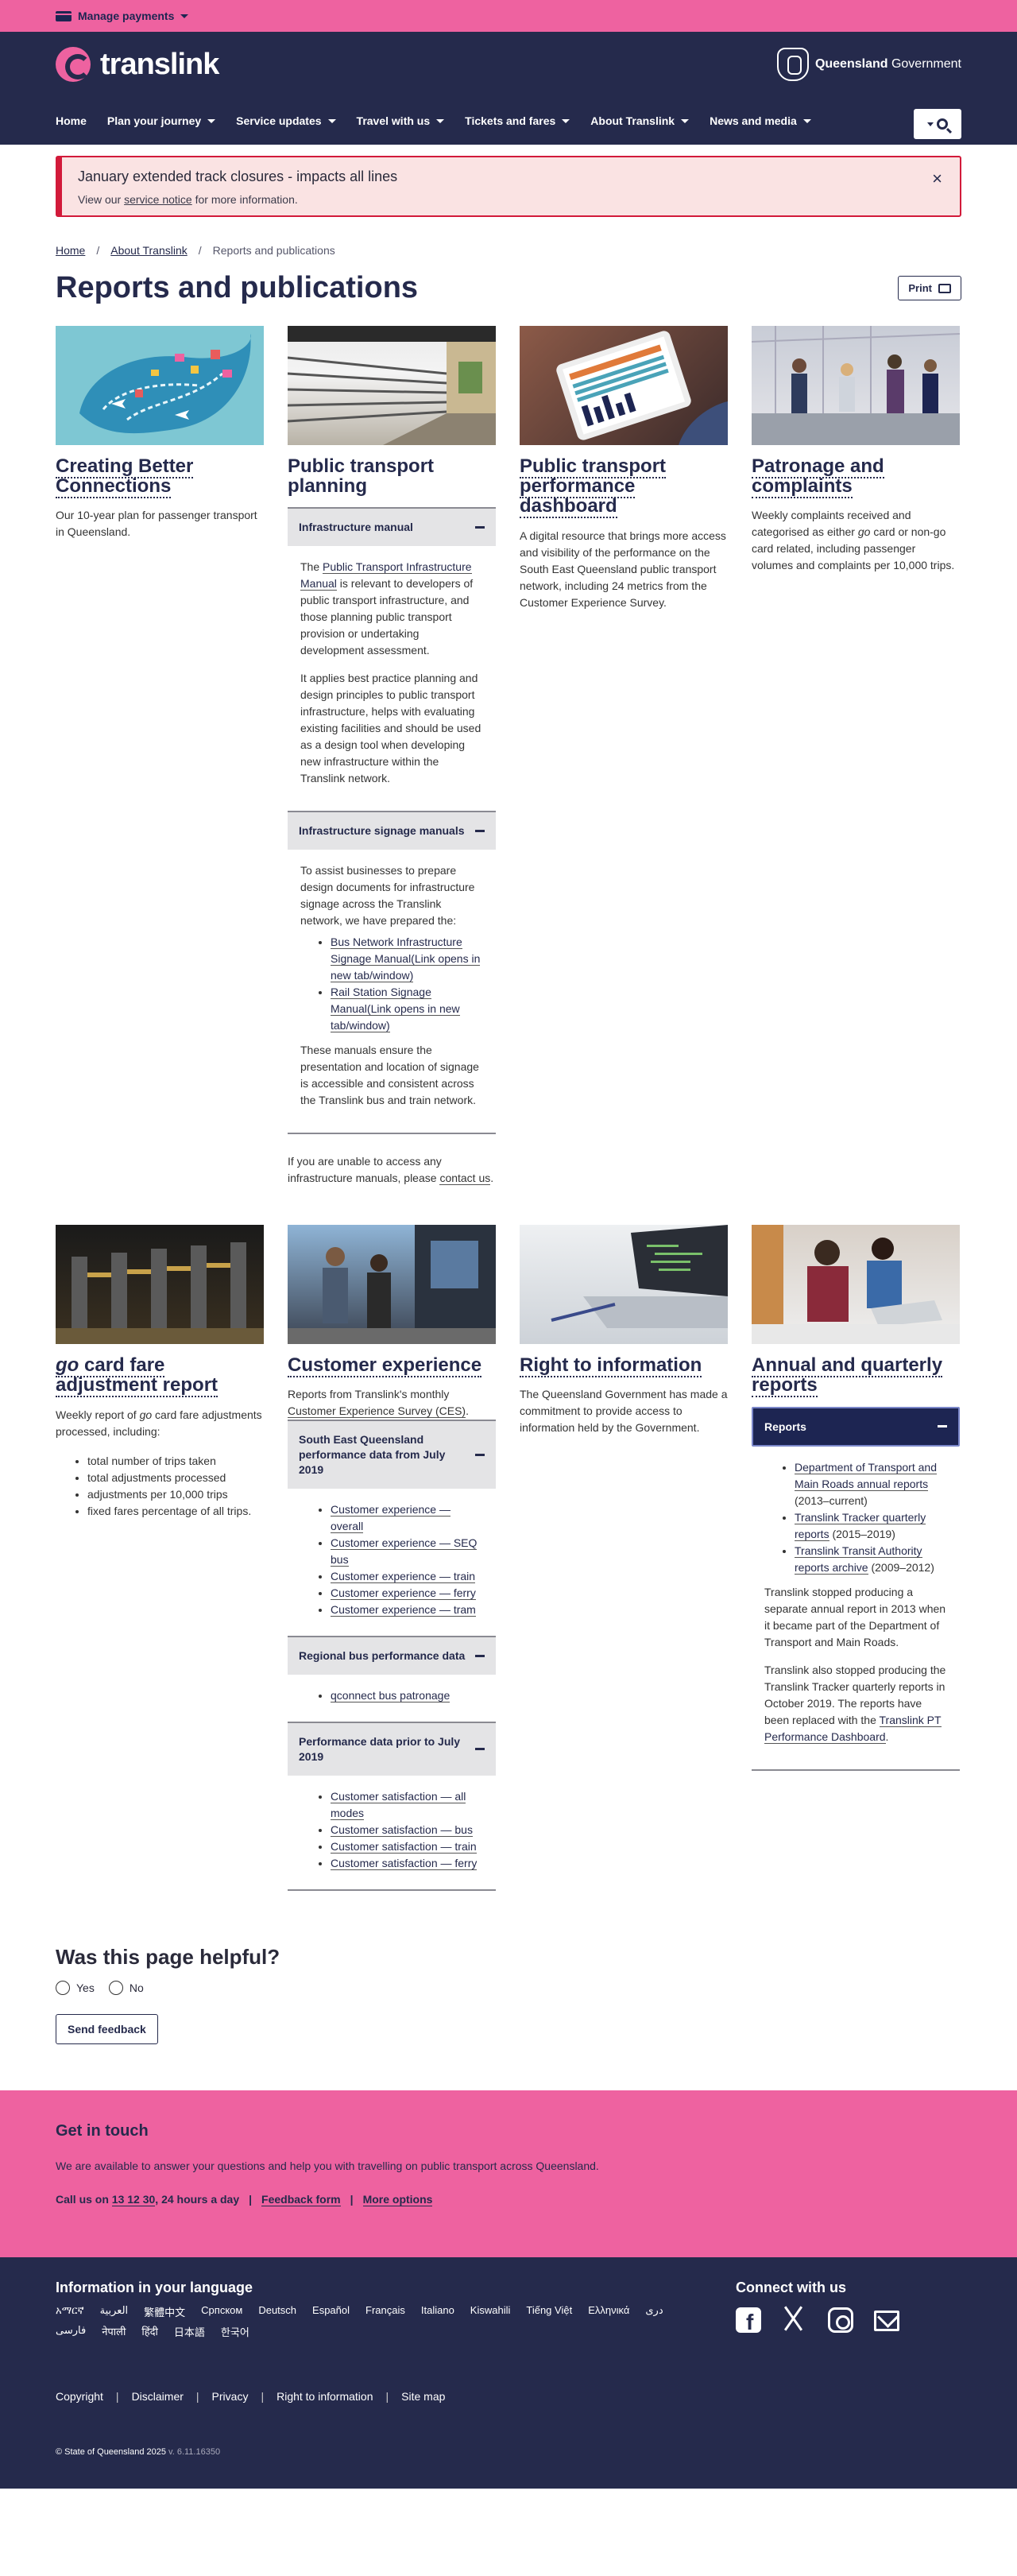  I want to click on no-radio: No, so click(126, 1987).